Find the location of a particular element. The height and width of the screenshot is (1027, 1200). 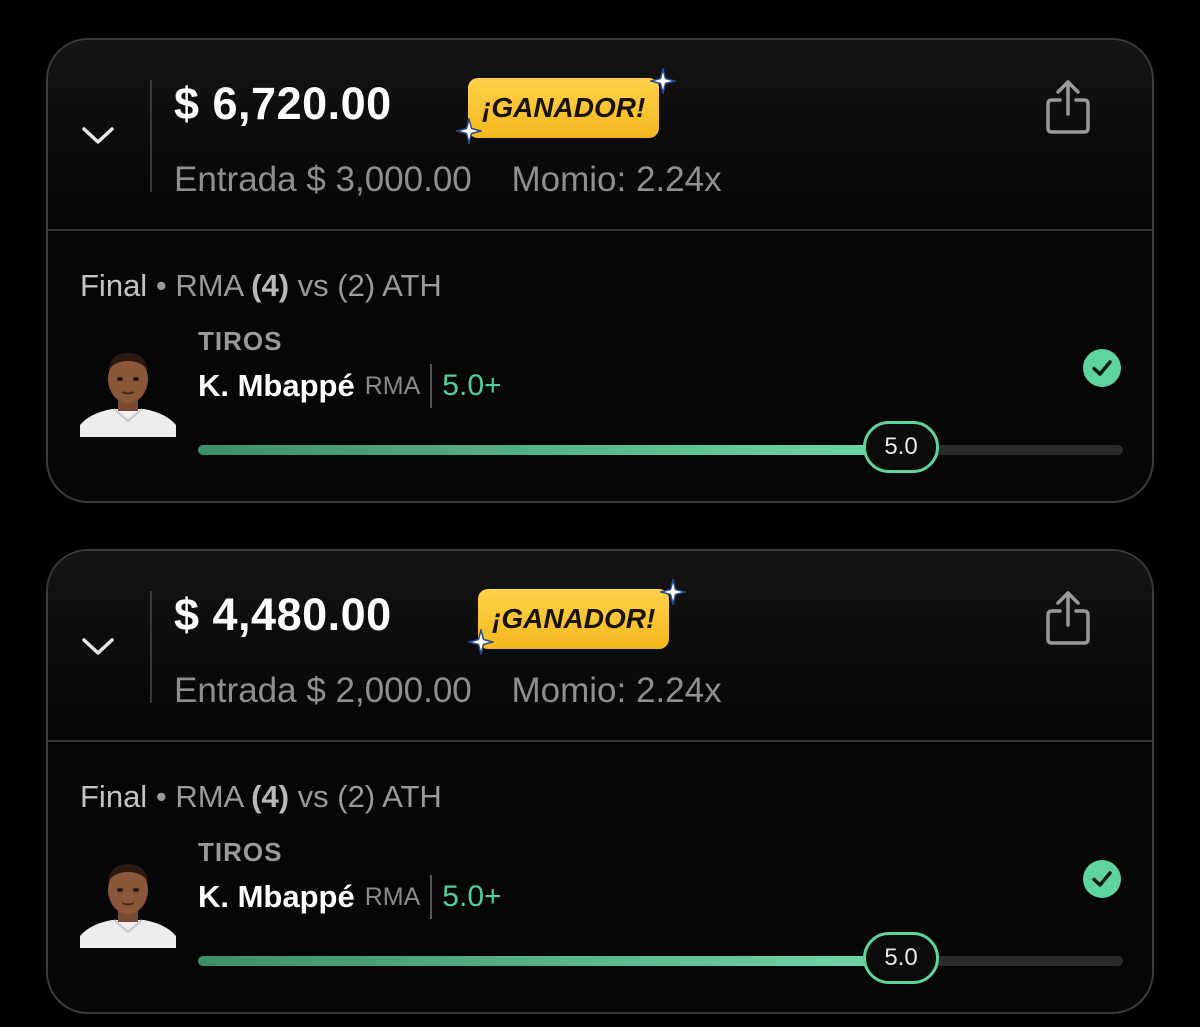

entry-amount: $ 2,000.00 is located at coordinates (389, 690).